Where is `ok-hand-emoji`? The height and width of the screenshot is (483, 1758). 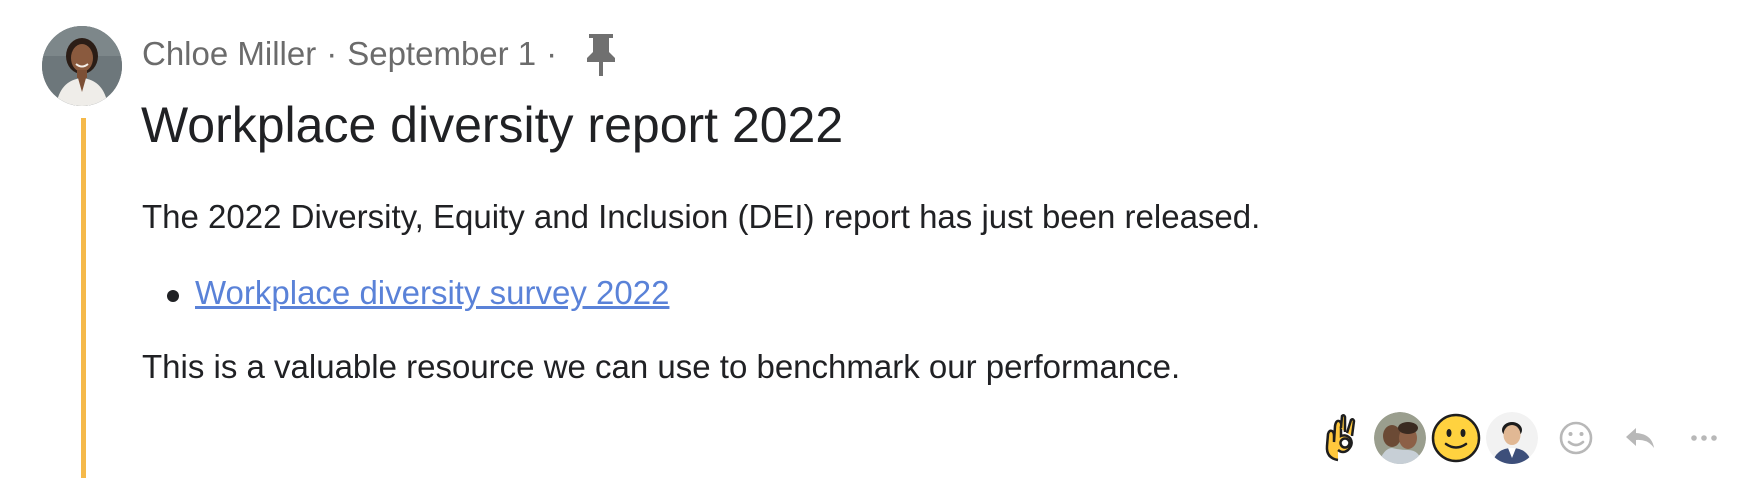
ok-hand-emoji is located at coordinates (1344, 438).